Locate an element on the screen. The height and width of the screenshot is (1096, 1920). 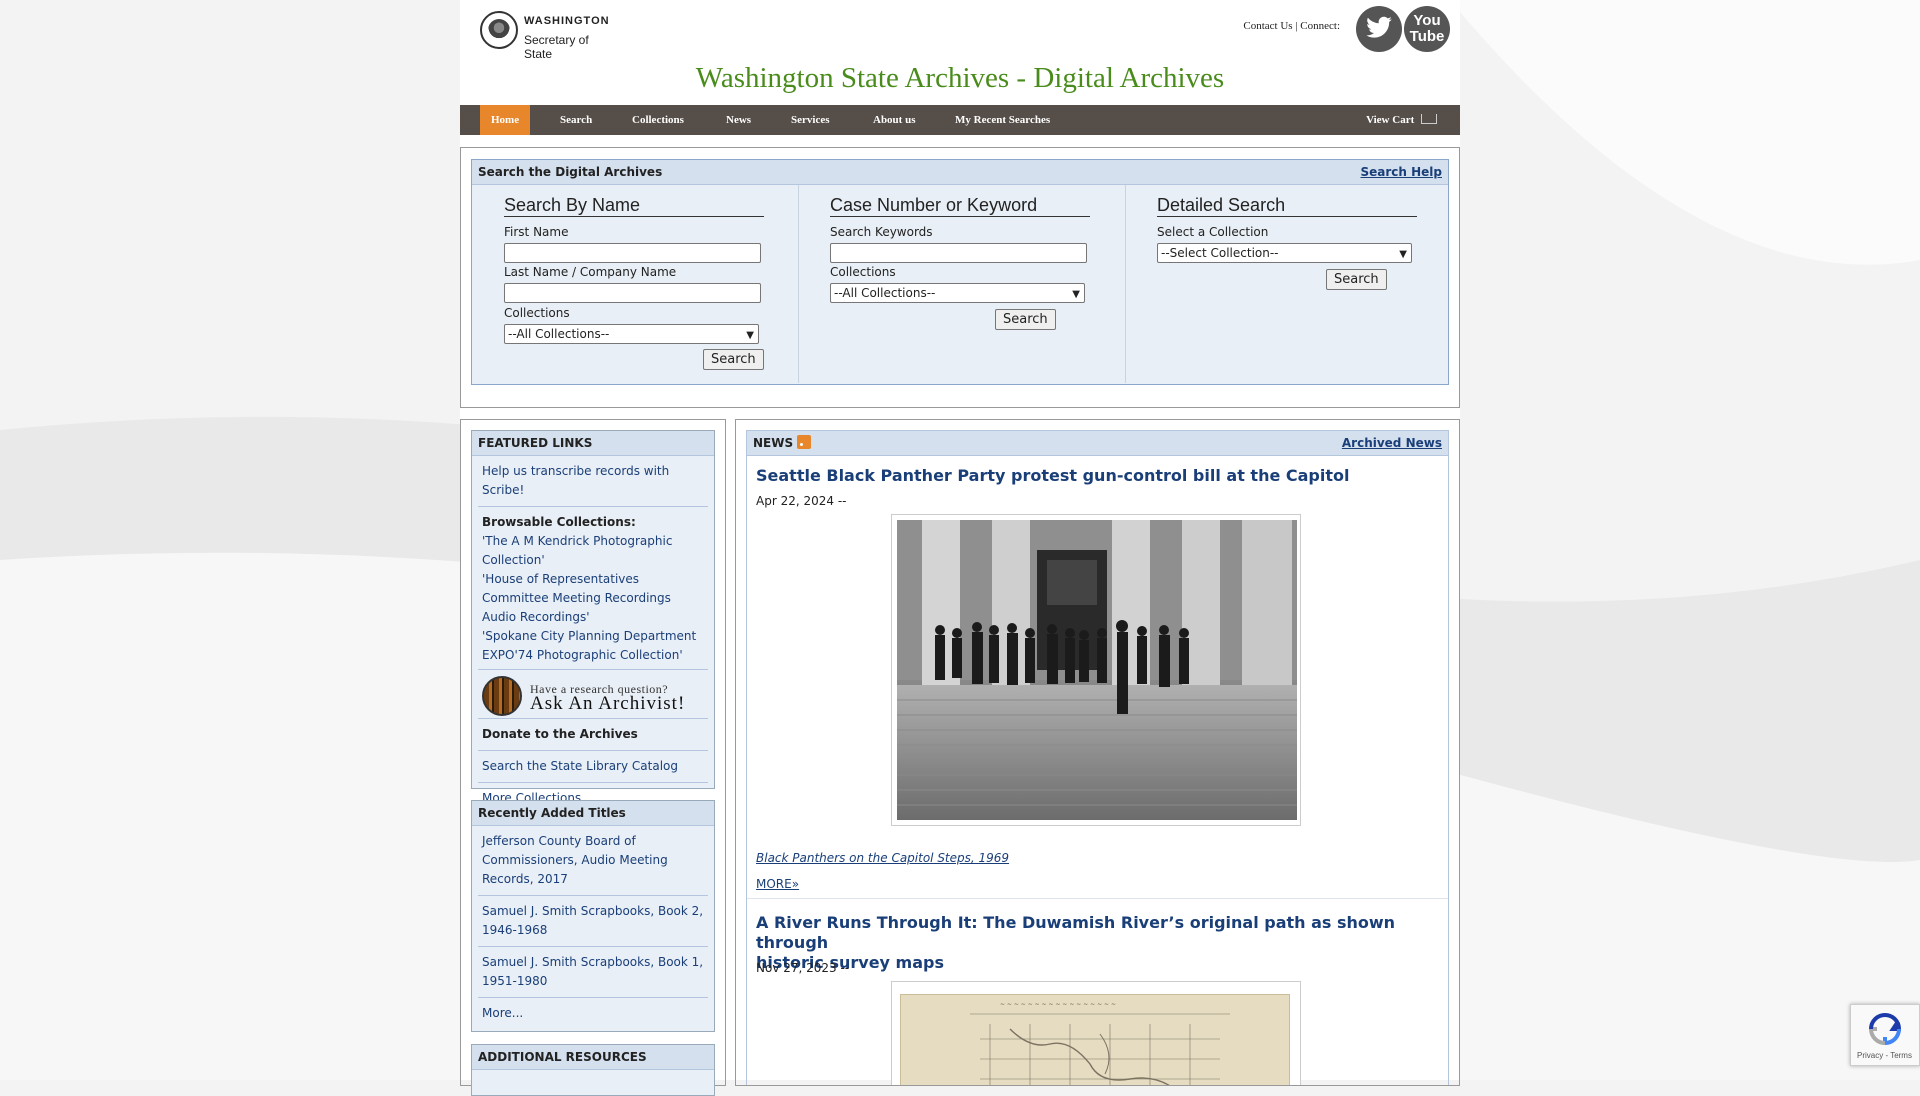
recaptcha-text: Privacy - Terms is located at coordinates (1884, 1055).